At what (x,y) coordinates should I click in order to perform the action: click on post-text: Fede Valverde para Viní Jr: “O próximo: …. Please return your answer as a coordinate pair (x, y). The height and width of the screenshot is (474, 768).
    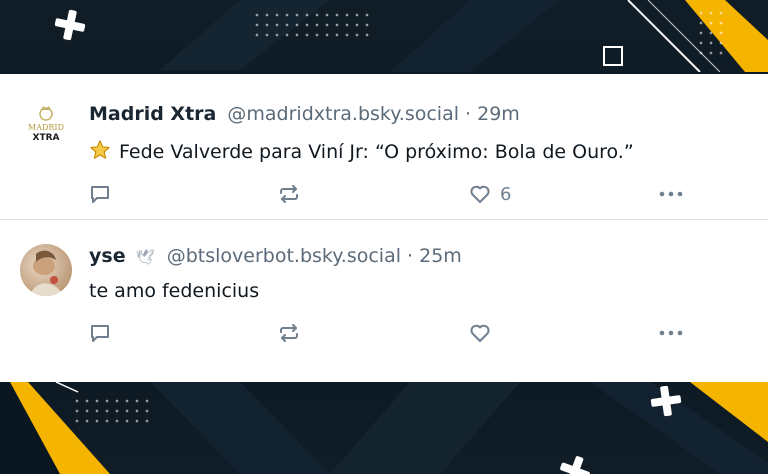
    Looking at the image, I should click on (361, 151).